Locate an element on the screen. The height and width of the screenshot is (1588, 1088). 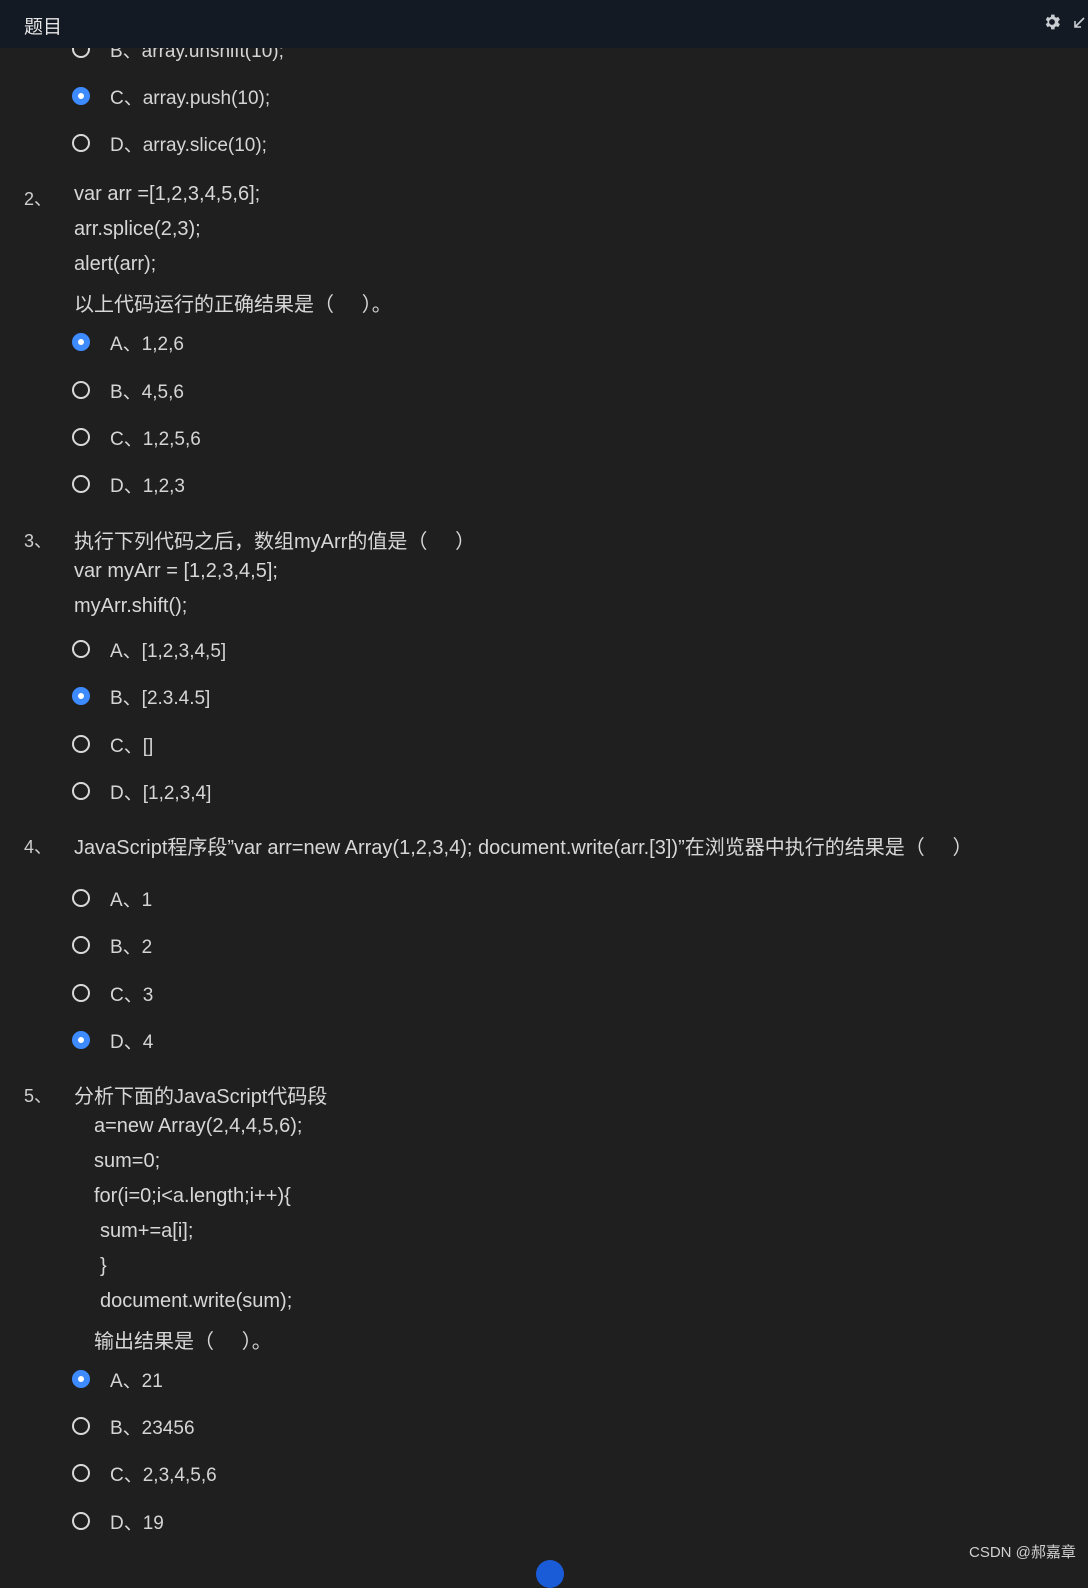
option-b: B、array.unshift(10); is located at coordinates (178, 56).